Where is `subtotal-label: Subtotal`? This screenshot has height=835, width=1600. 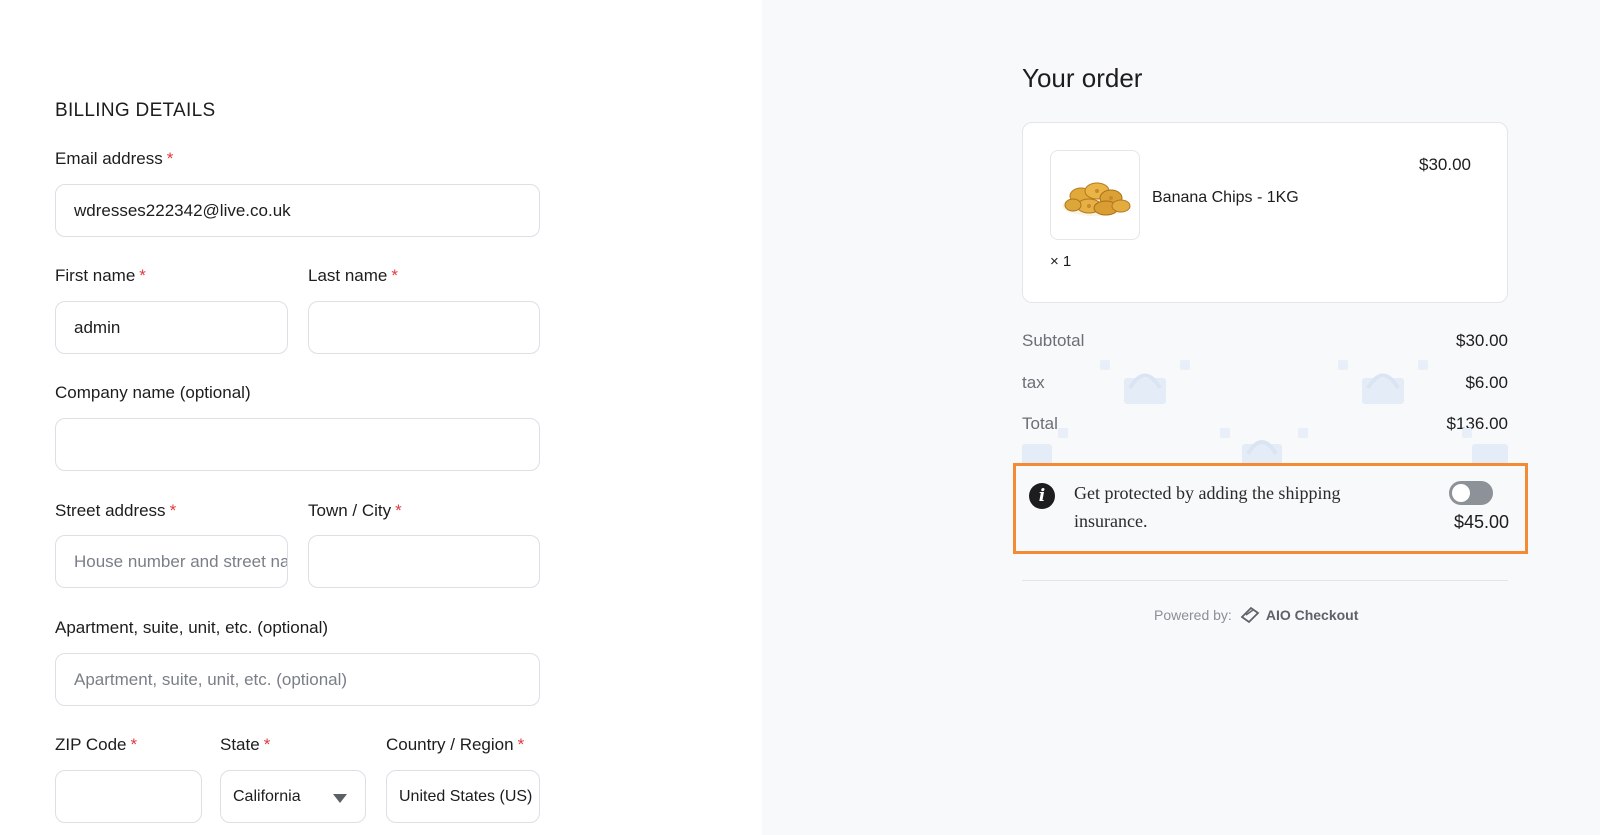 subtotal-label: Subtotal is located at coordinates (1053, 340).